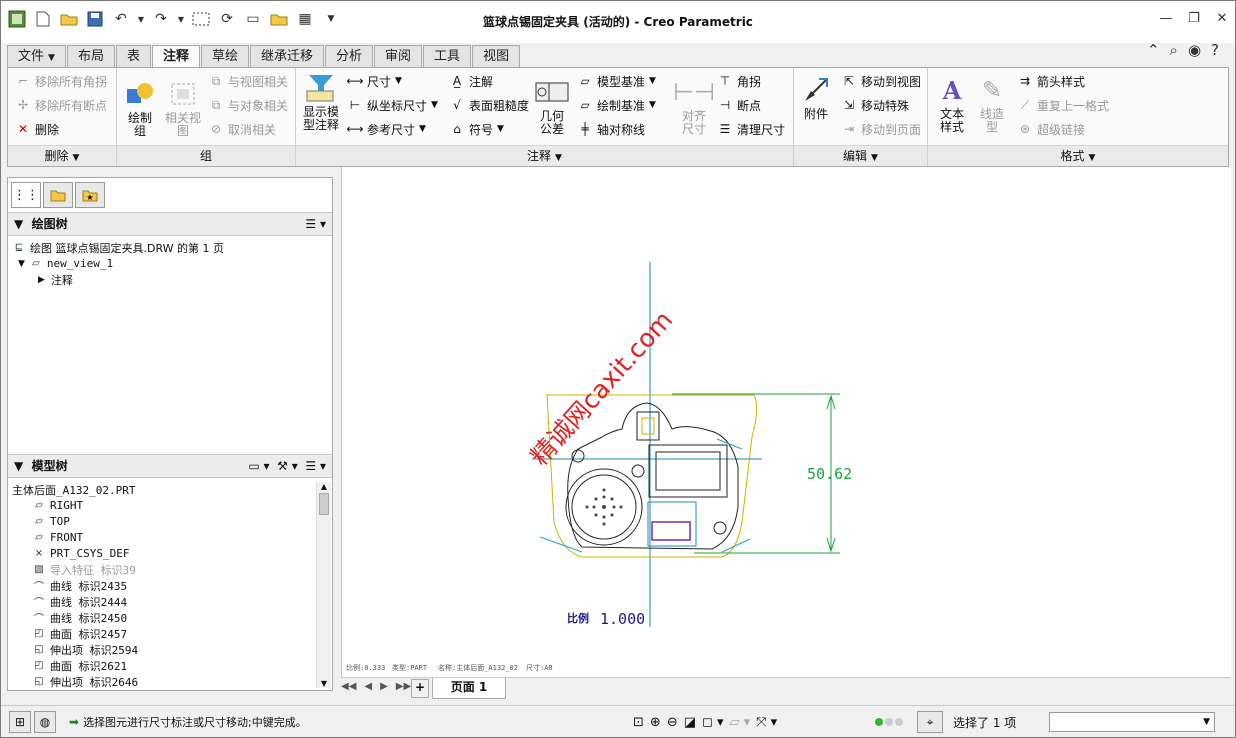 This screenshot has height=738, width=1236. I want to click on gtol-button: 几何 公差, so click(552, 106).